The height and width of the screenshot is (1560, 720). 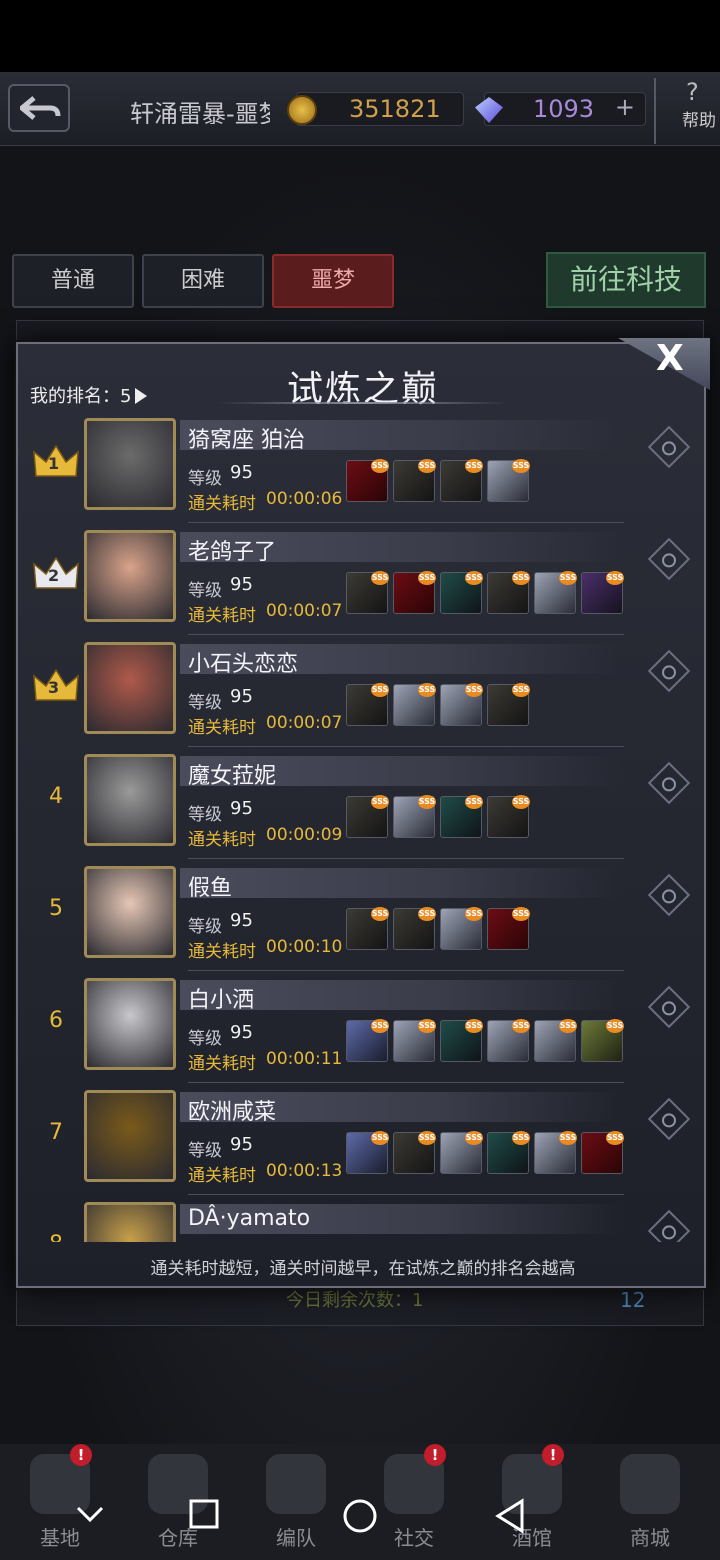 What do you see at coordinates (56, 908) in the screenshot?
I see `rank-number: 5` at bounding box center [56, 908].